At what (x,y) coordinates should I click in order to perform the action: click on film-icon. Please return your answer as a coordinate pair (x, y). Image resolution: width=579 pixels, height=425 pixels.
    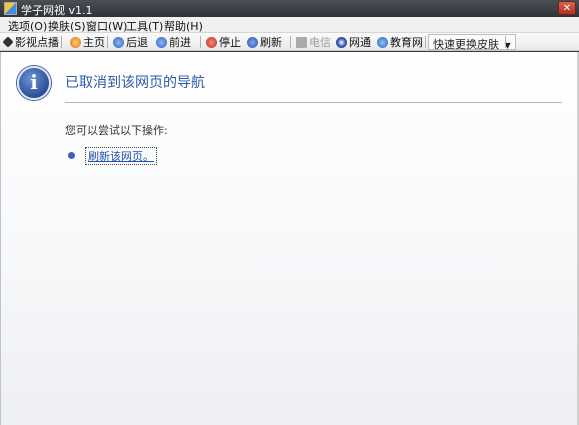
    Looking at the image, I should click on (8, 42).